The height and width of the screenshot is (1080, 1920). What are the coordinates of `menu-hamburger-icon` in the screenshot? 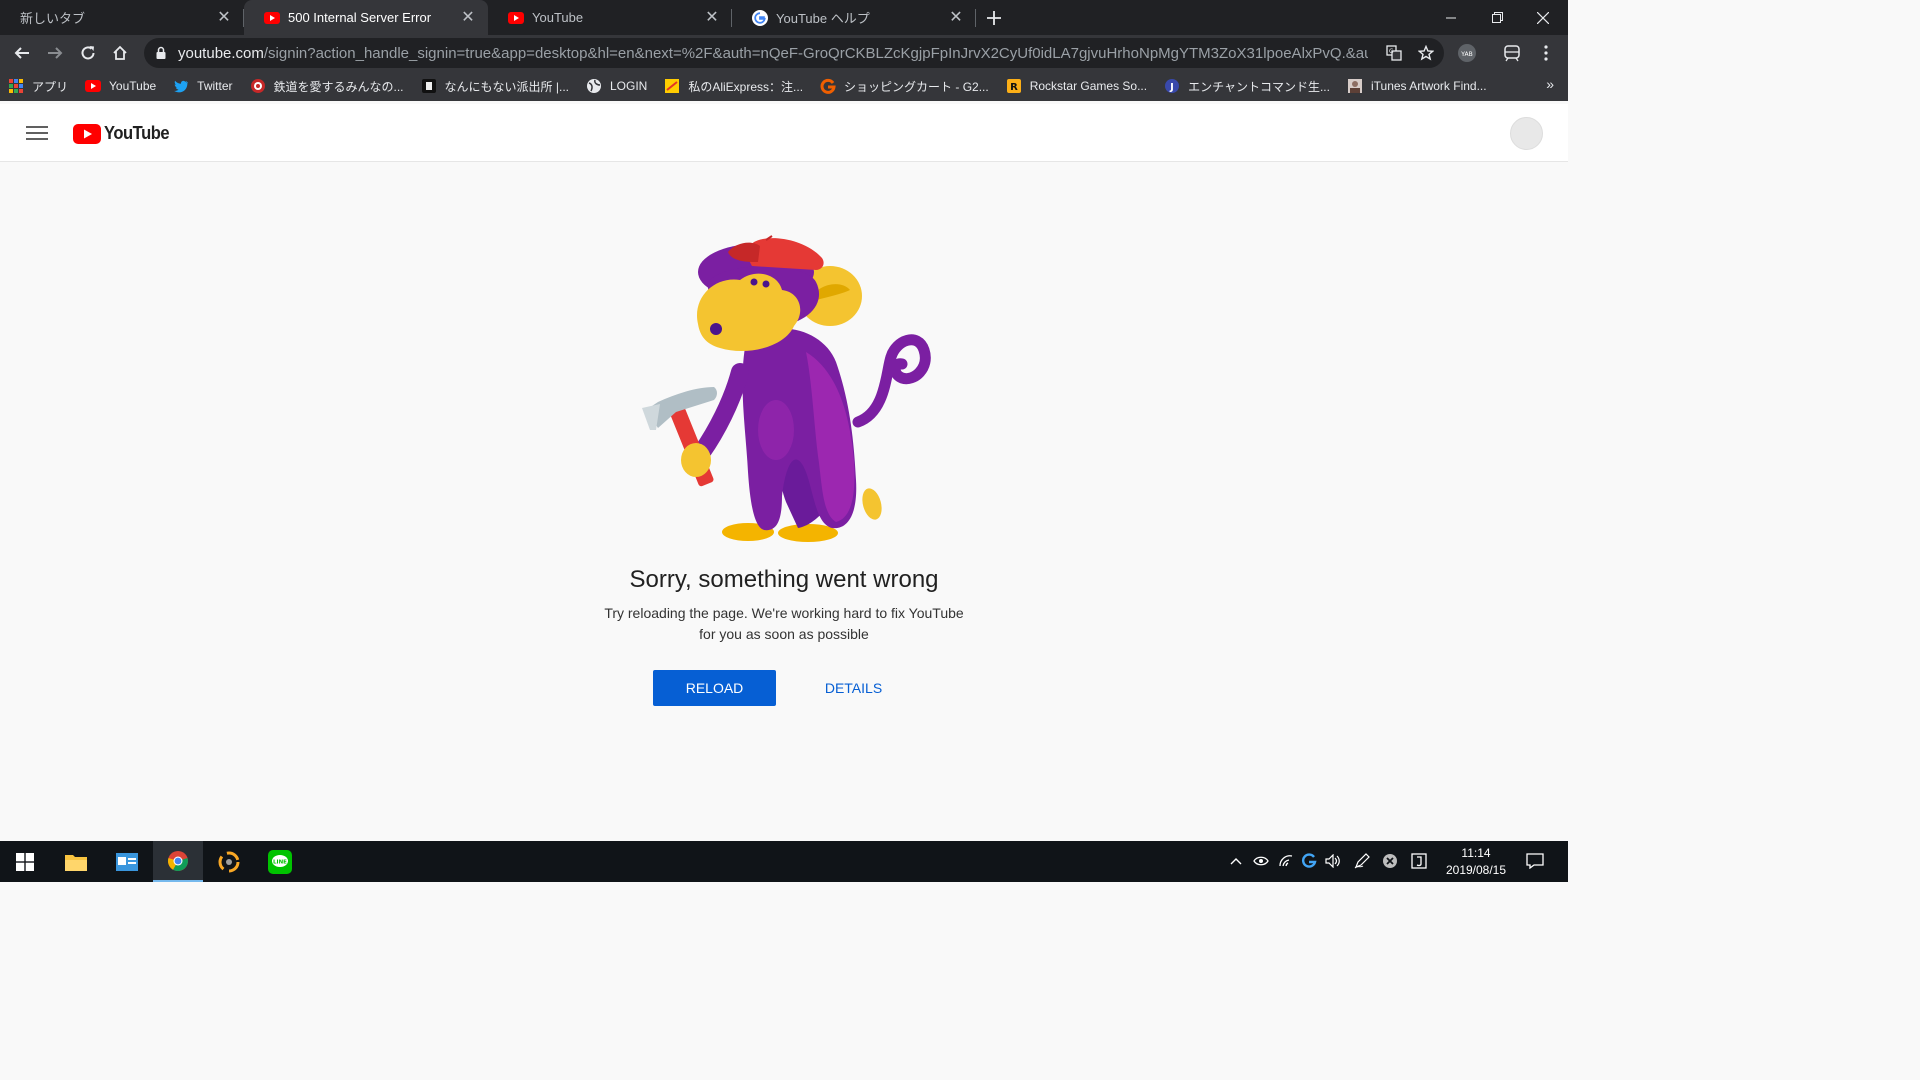 It's located at (37, 134).